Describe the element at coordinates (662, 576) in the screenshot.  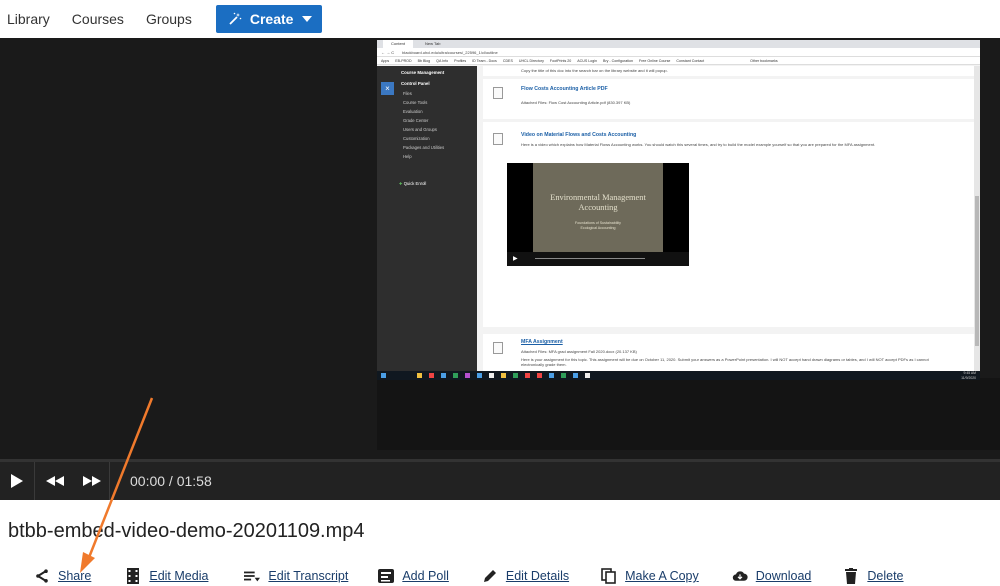
I see `make-a-copy-label: Make A Copy` at that location.